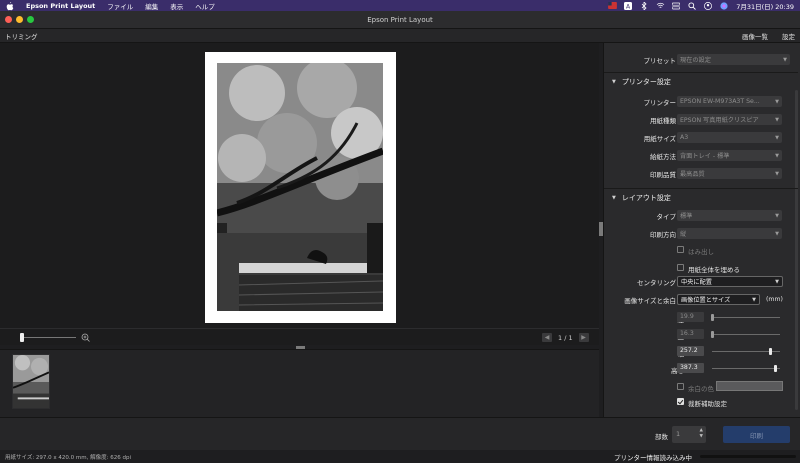 This screenshot has width=800, height=463. What do you see at coordinates (755, 36) in the screenshot?
I see `image-list-button: 画像一覧` at bounding box center [755, 36].